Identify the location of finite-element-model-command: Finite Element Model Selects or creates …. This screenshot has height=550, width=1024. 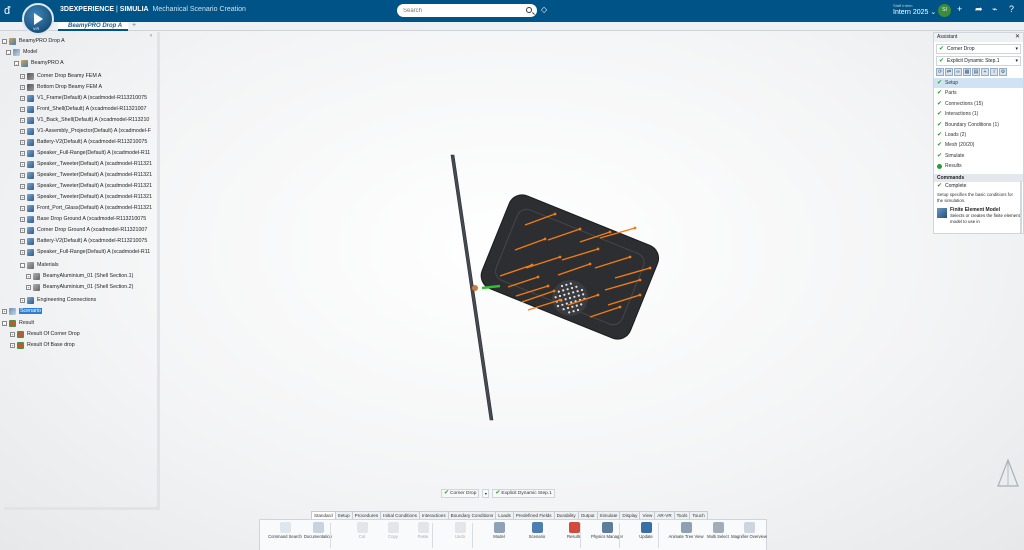
(978, 215).